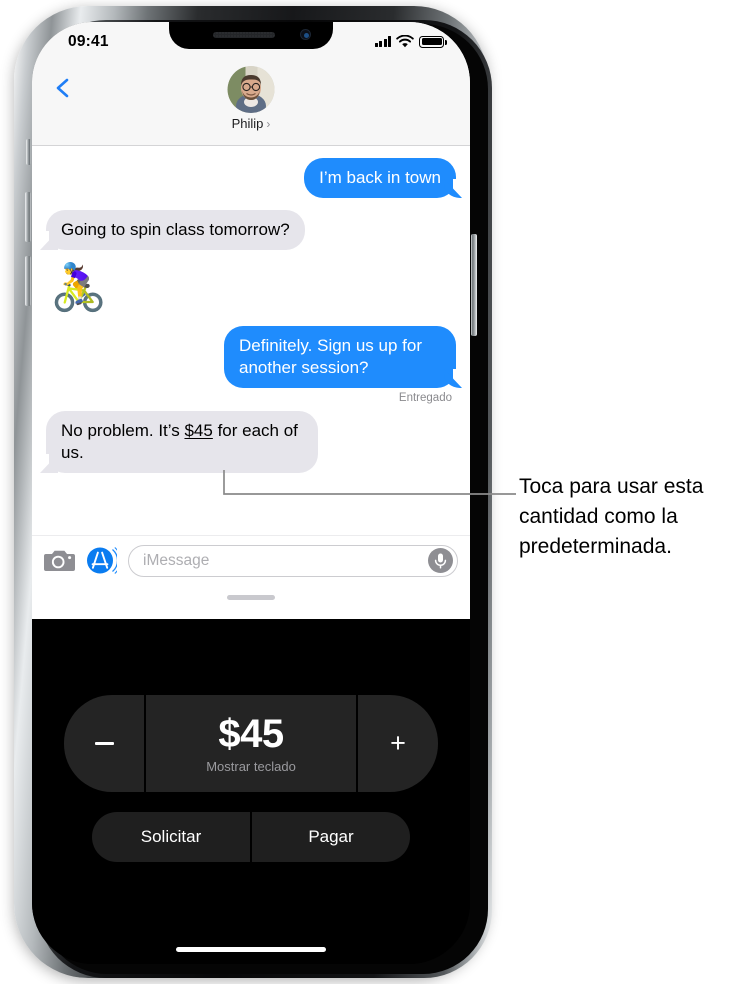  I want to click on notch, so click(251, 35).